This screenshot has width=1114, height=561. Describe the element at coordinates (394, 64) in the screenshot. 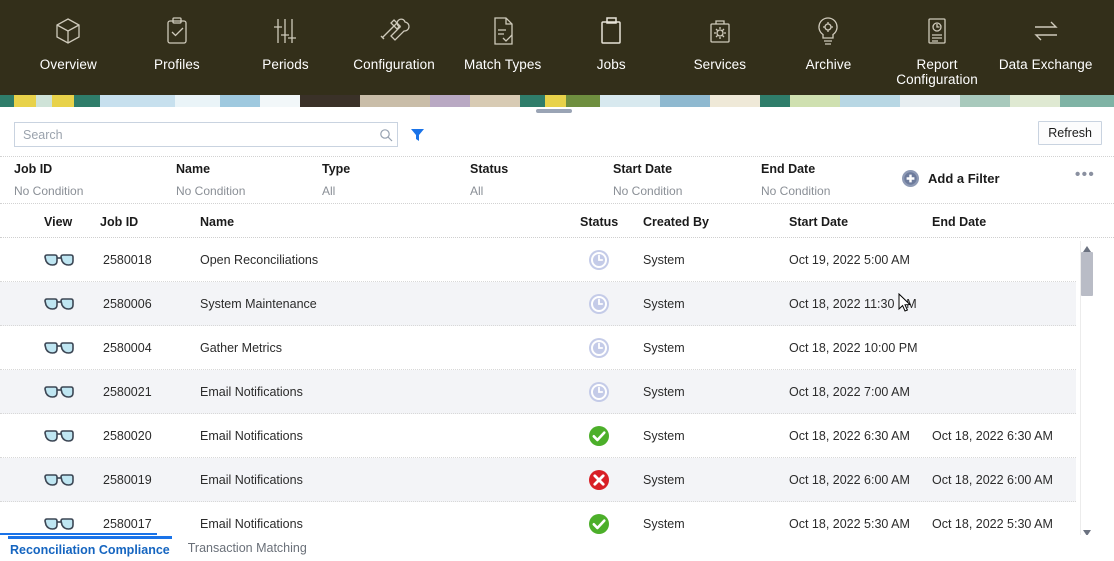

I see `nav-label: Configuration` at that location.